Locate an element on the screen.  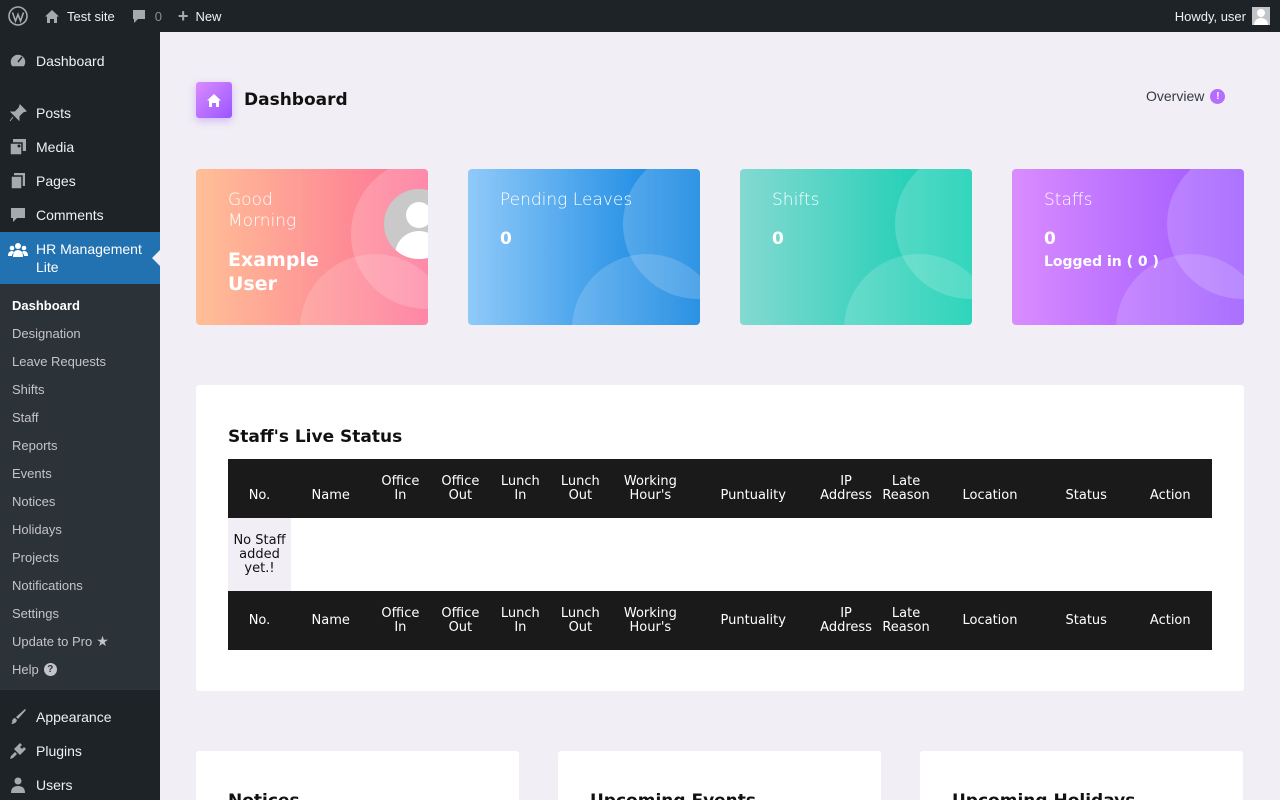
page-title: Dashboard is located at coordinates (296, 100).